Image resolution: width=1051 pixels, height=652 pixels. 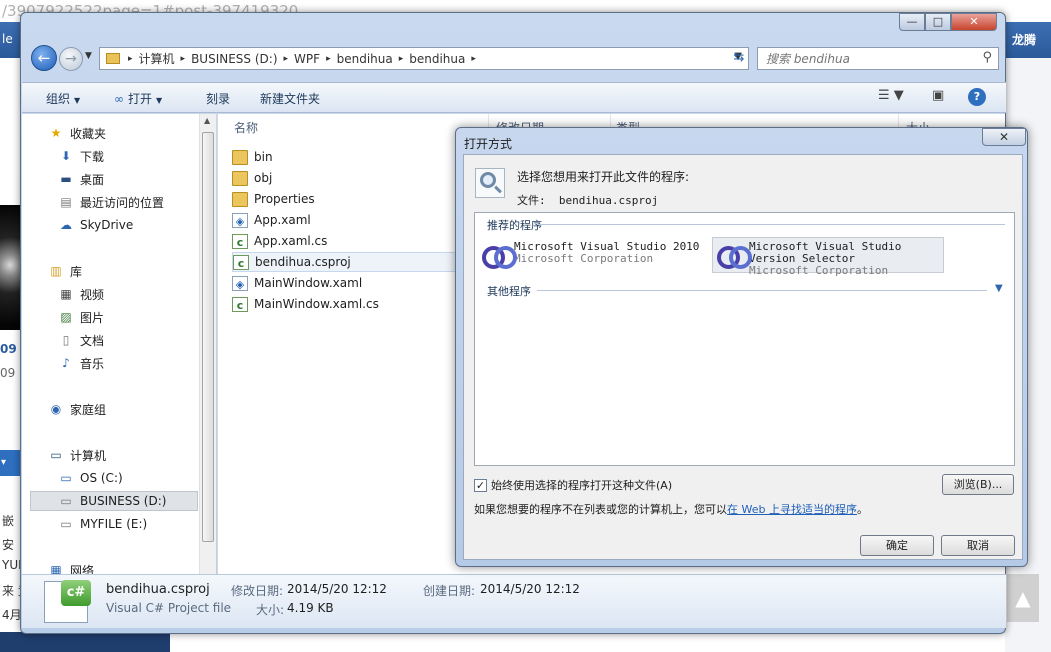 What do you see at coordinates (246, 126) in the screenshot?
I see `column-header-name: 名称` at bounding box center [246, 126].